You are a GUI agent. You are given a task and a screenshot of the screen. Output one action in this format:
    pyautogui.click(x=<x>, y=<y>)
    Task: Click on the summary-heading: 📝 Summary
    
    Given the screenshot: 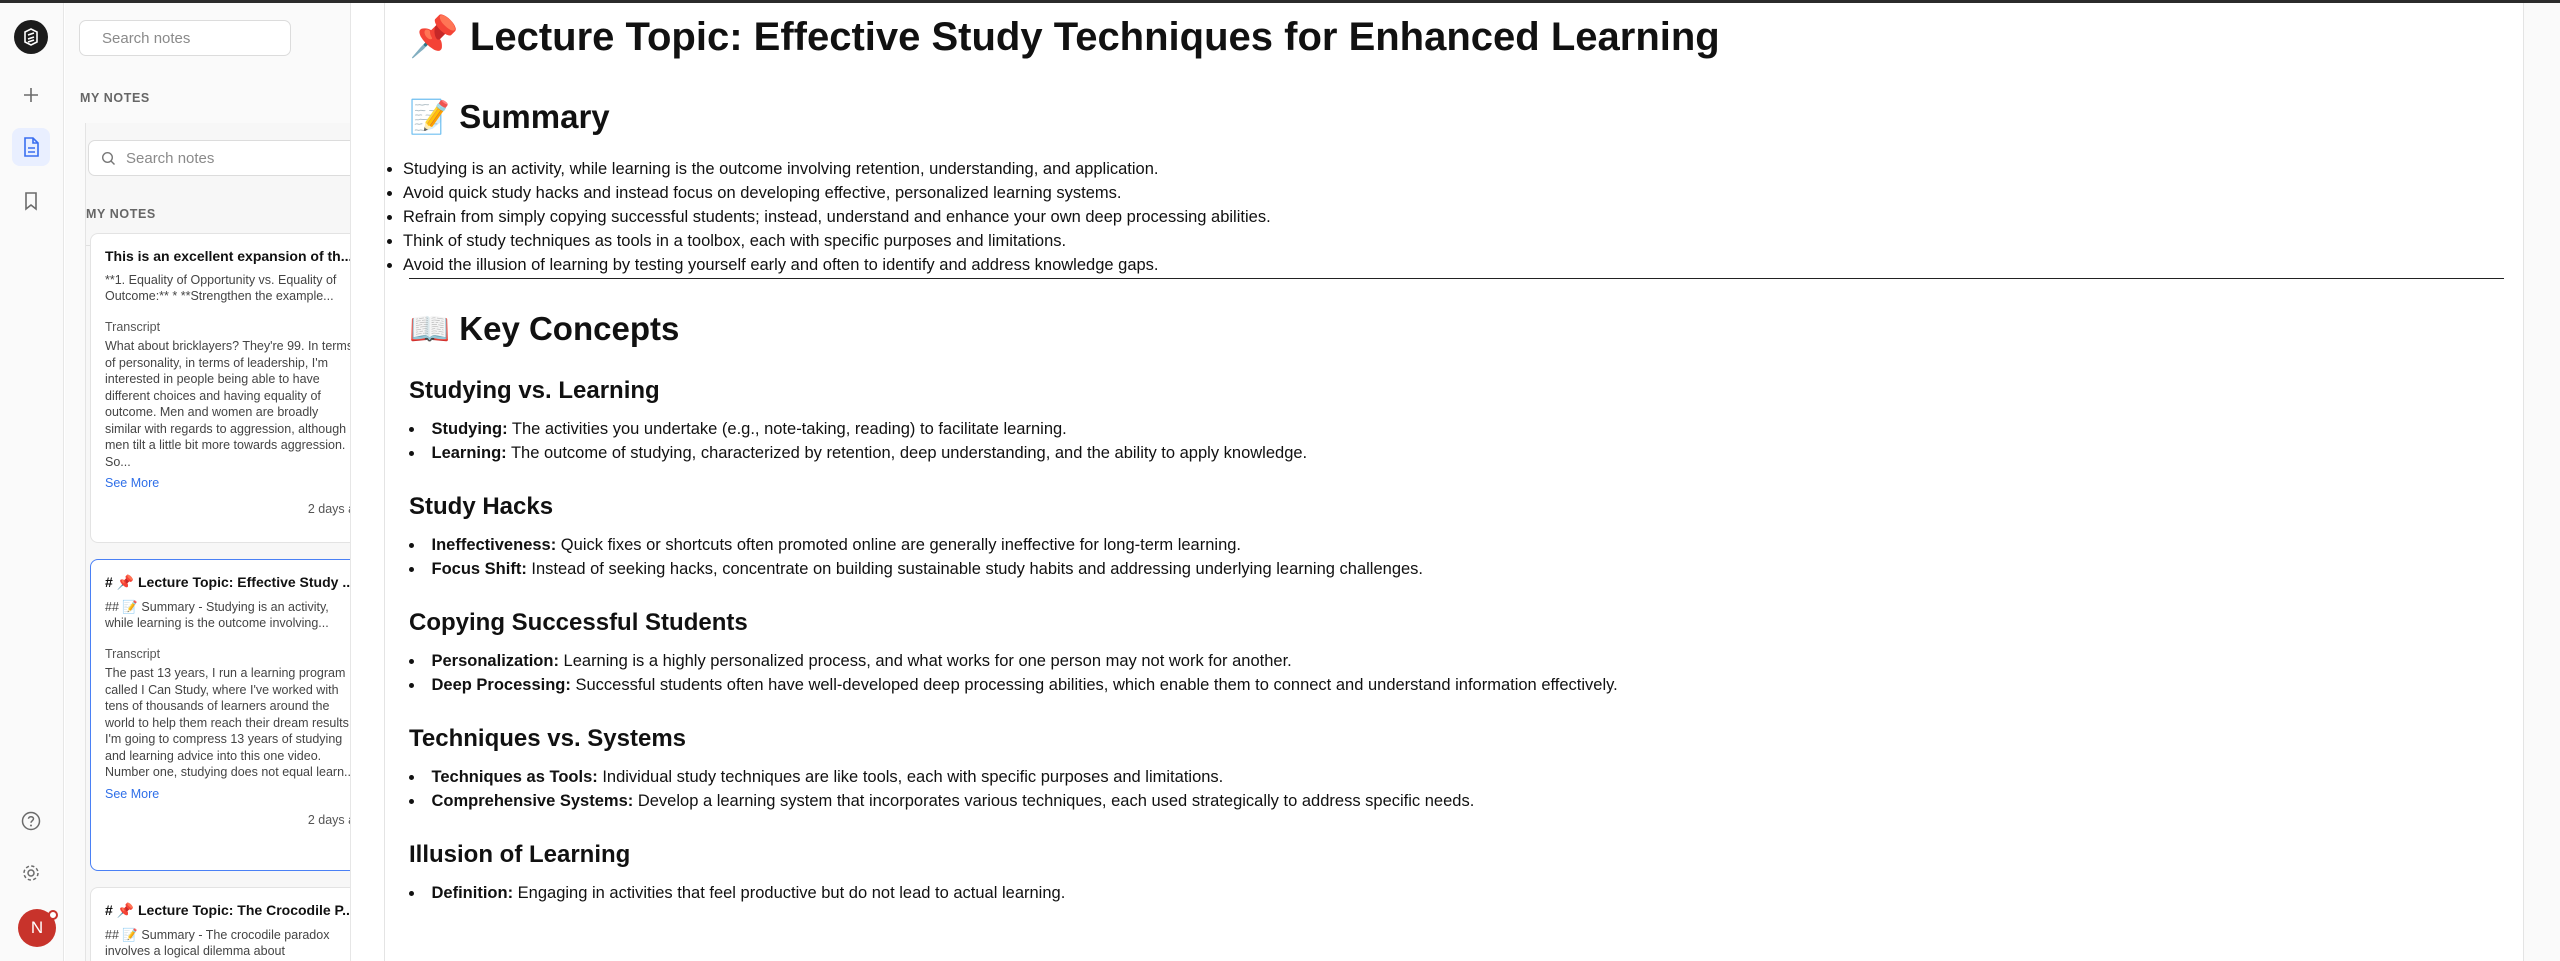 What is the action you would take?
    pyautogui.click(x=509, y=116)
    